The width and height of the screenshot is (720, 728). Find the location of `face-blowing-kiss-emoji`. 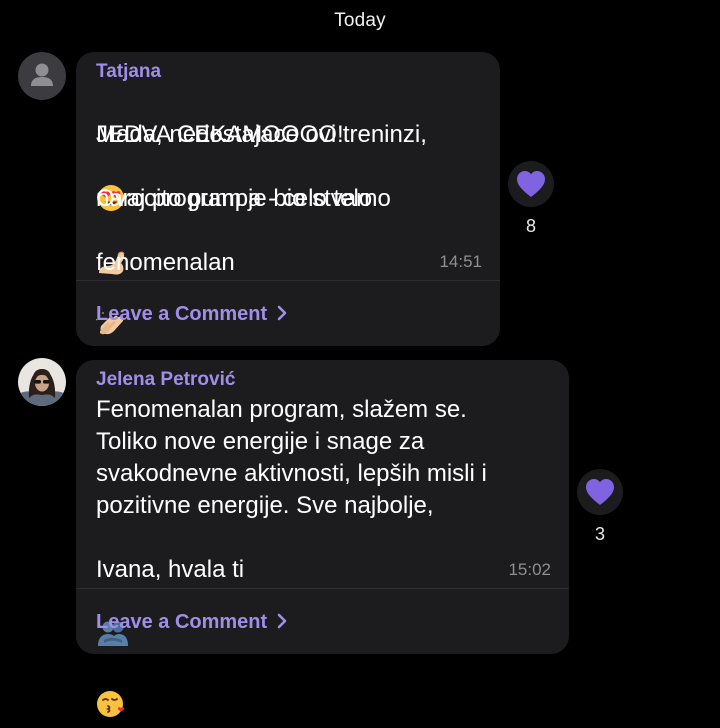

face-blowing-kiss-emoji is located at coordinates (112, 692).